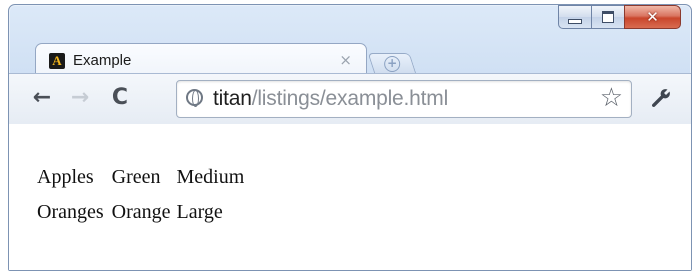 Image resolution: width=694 pixels, height=275 pixels. I want to click on new-tab-button: +, so click(392, 63).